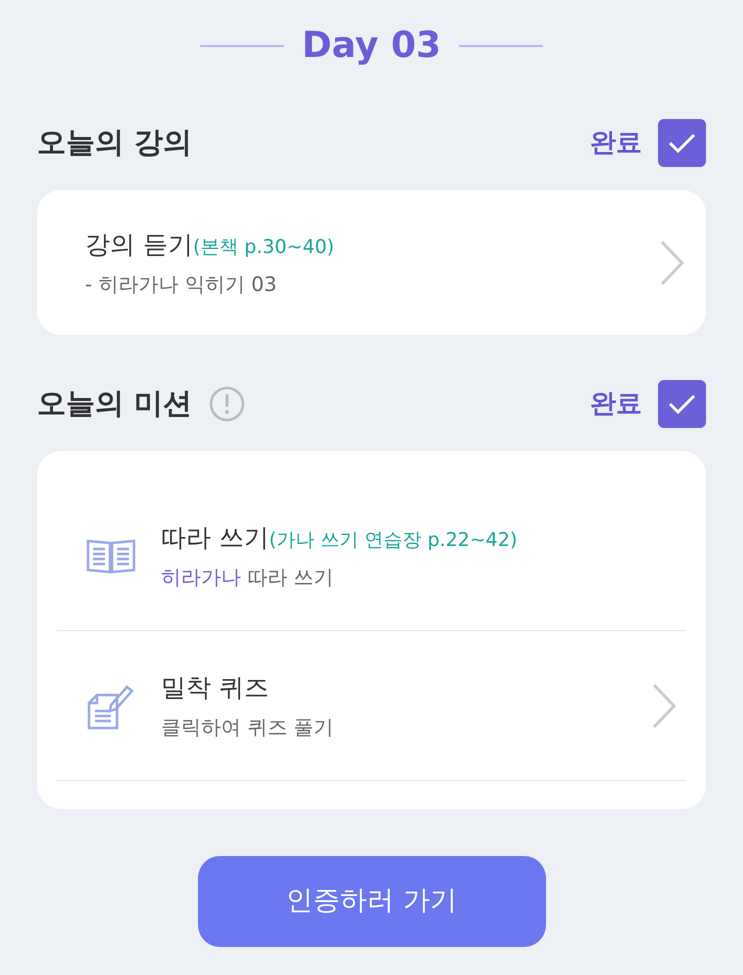 This screenshot has width=743, height=975. Describe the element at coordinates (114, 403) in the screenshot. I see `section-title: 오늘의 미션` at that location.